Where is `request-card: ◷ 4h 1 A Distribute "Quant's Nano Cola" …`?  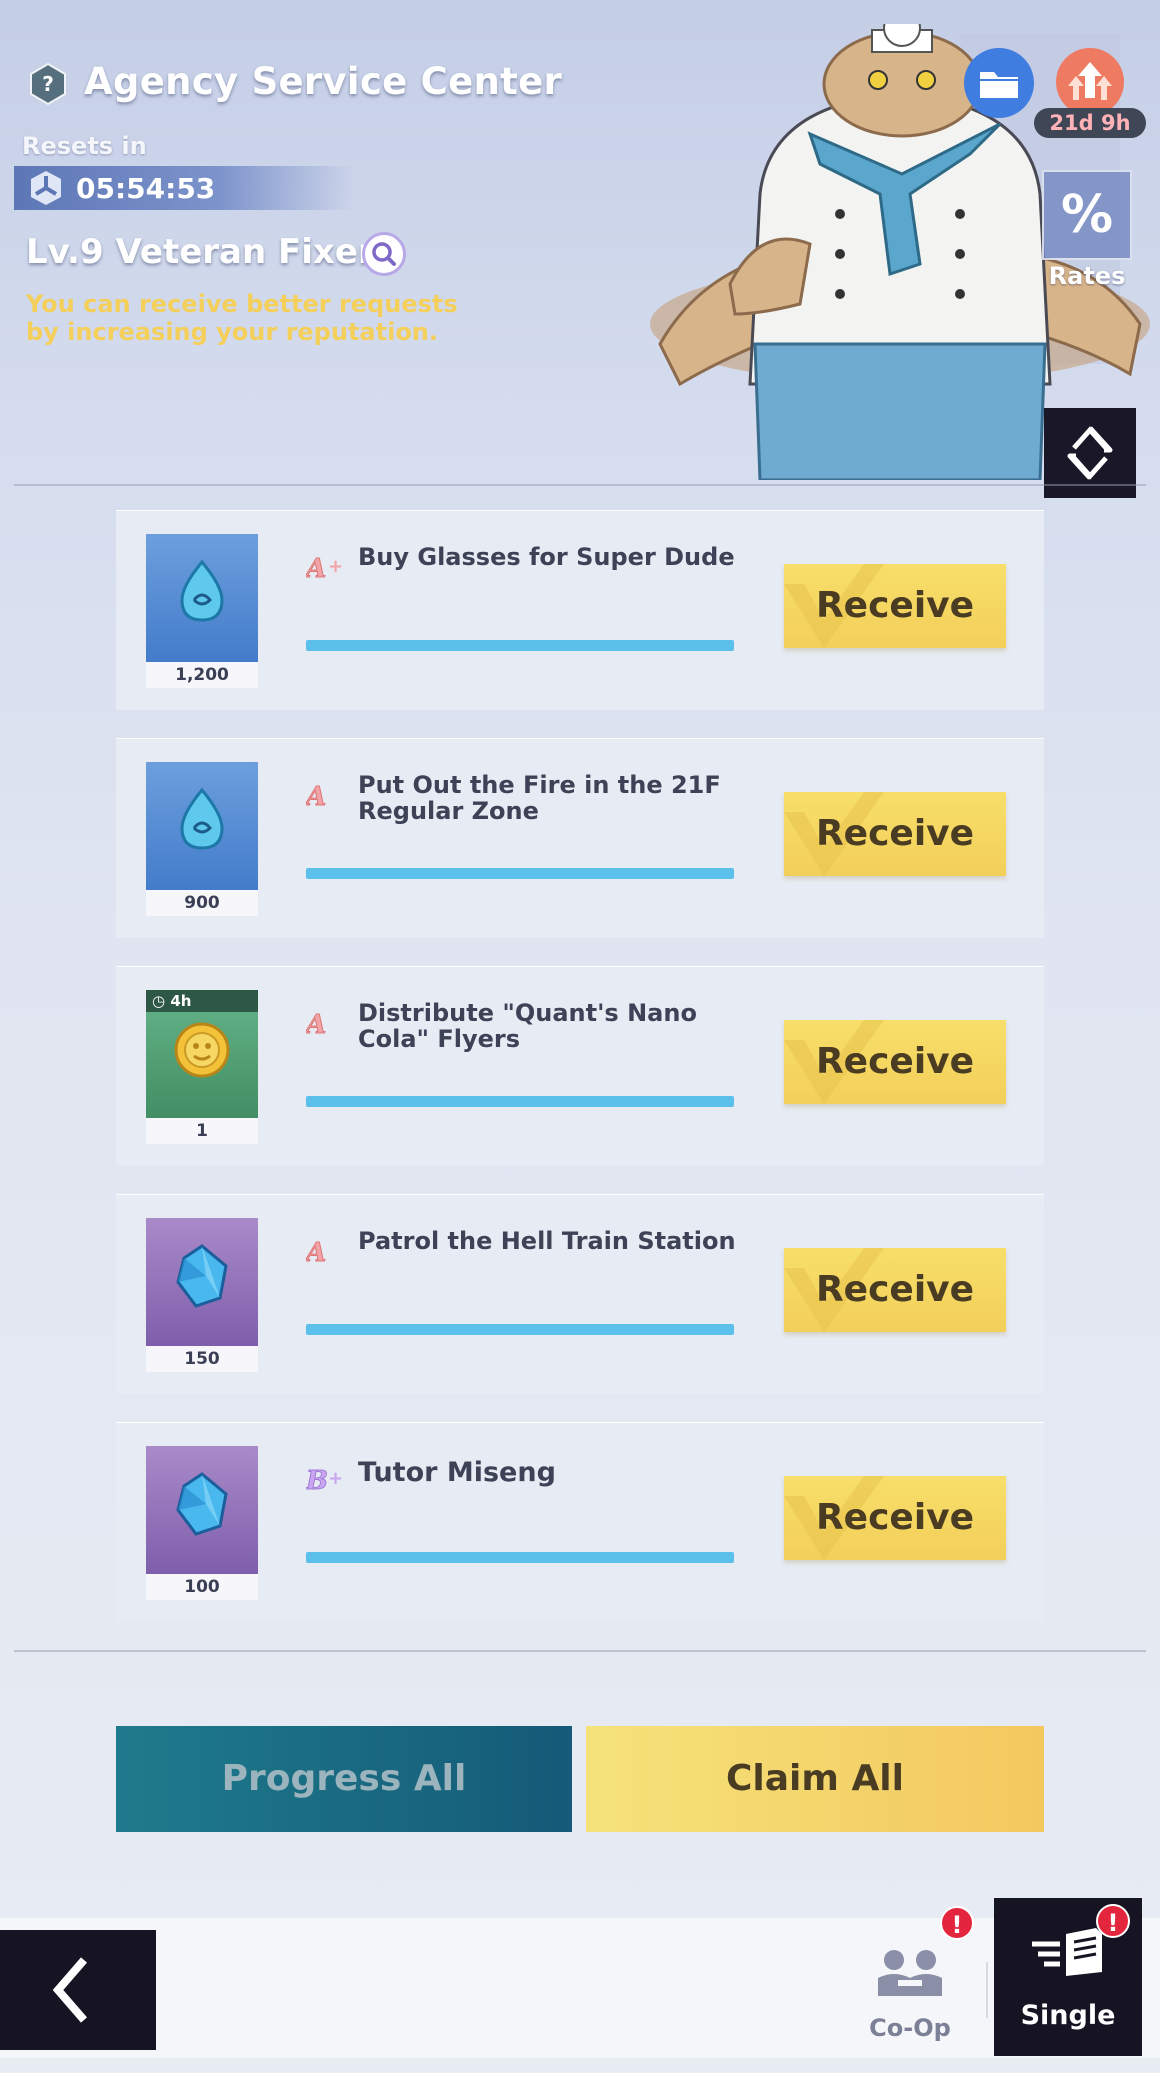 request-card: ◷ 4h 1 A Distribute "Quant's Nano Cola" … is located at coordinates (580, 1066).